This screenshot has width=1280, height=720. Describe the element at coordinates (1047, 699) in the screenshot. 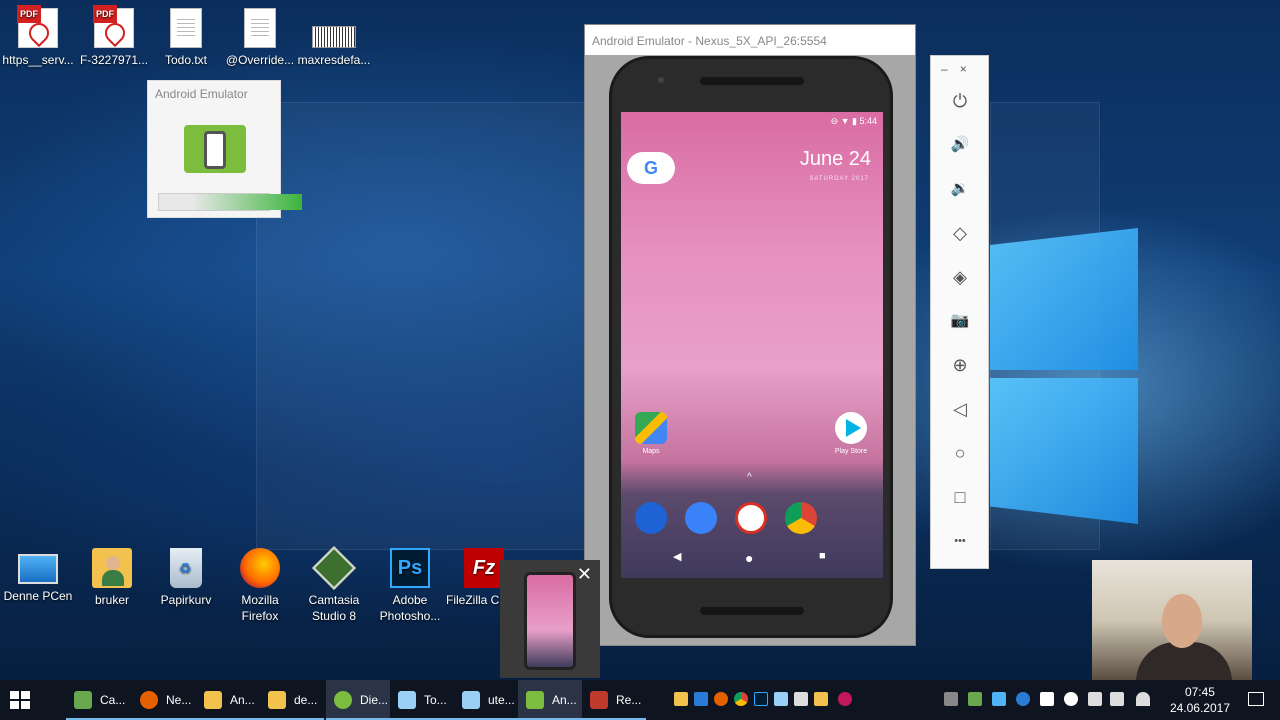

I see `tray-security-icon` at that location.